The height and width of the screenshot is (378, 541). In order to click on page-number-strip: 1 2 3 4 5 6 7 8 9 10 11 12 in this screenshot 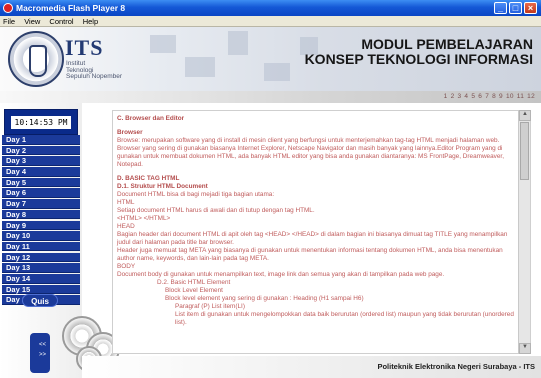, I will do `click(270, 97)`.